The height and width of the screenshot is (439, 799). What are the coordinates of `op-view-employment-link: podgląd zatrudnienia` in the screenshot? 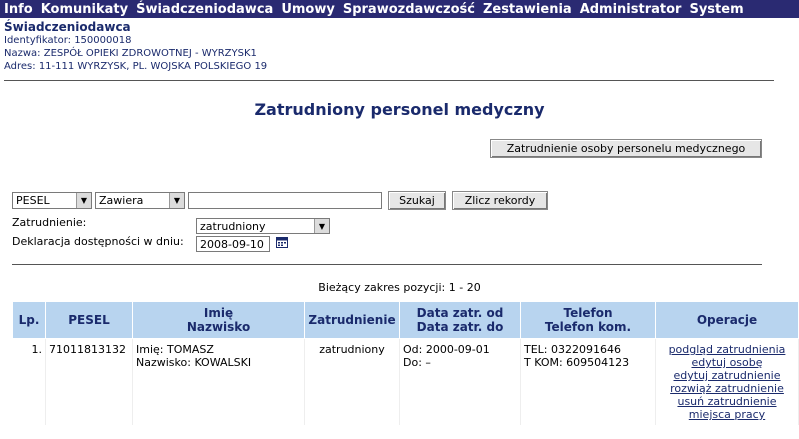 It's located at (727, 349).